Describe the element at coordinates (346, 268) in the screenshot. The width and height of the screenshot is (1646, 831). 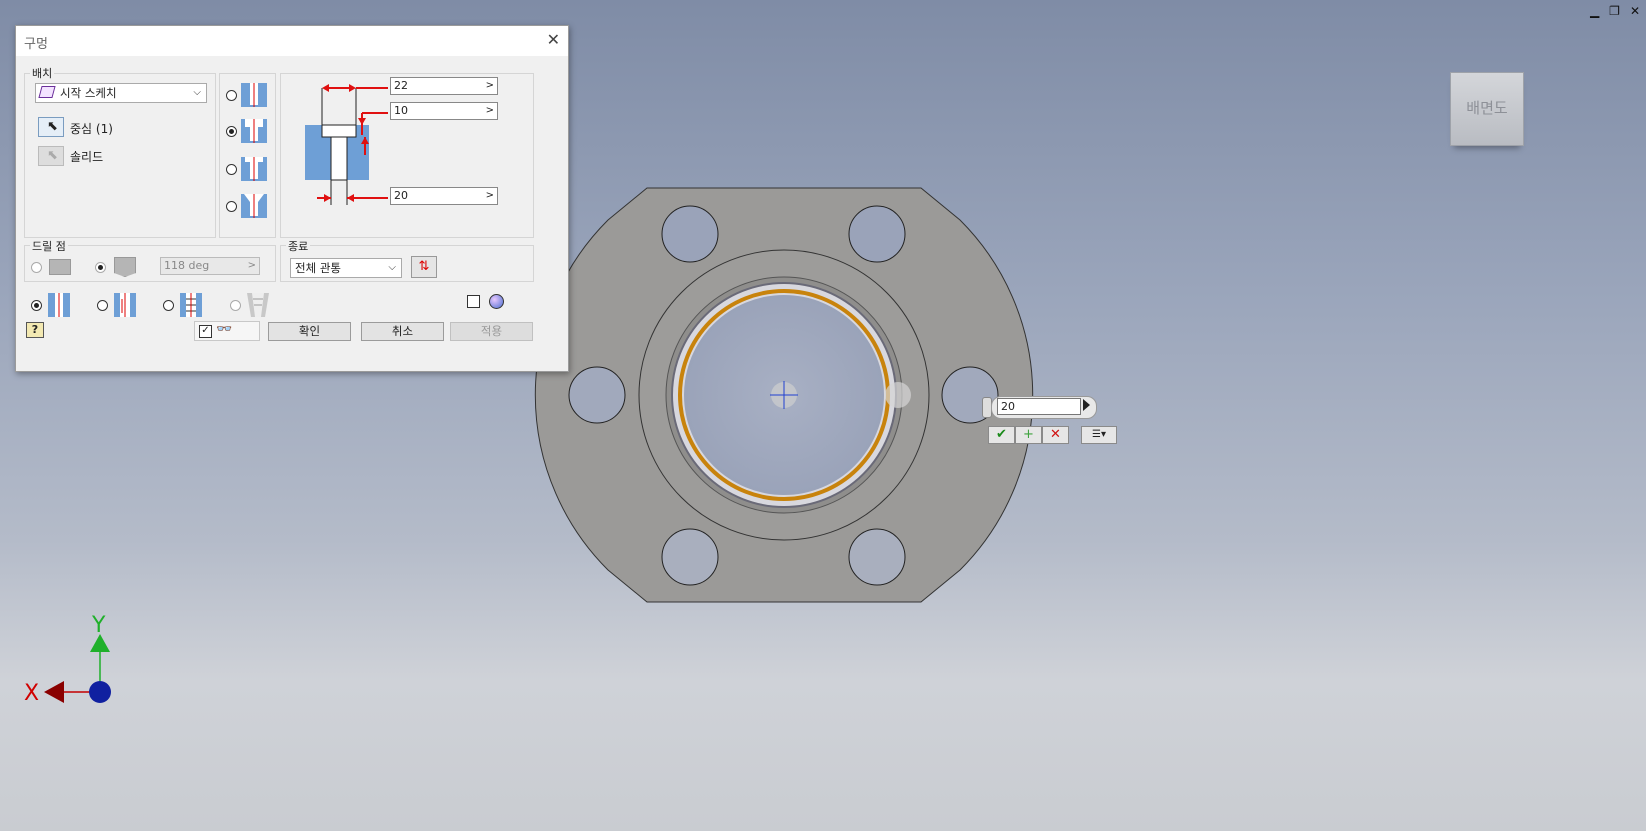
I see `termination-select: 전체 관통 ⌵` at that location.